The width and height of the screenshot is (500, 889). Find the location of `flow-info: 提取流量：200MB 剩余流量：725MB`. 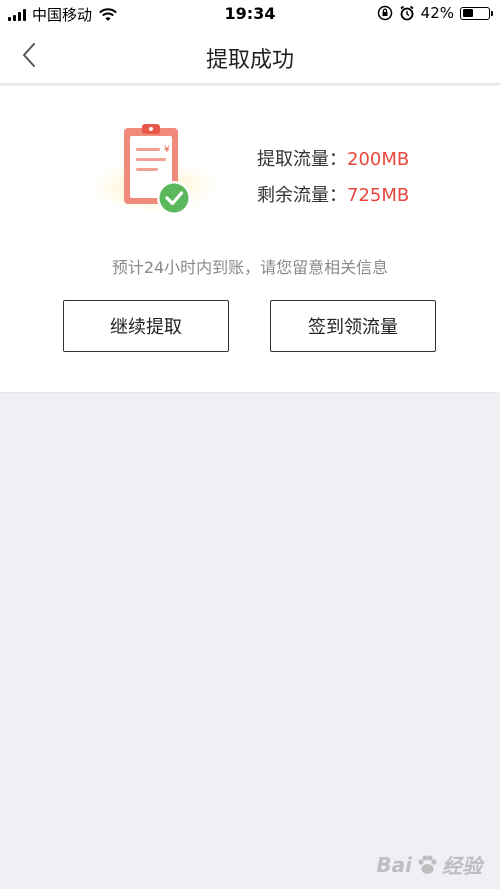

flow-info: 提取流量：200MB 剩余流量：725MB is located at coordinates (333, 178).